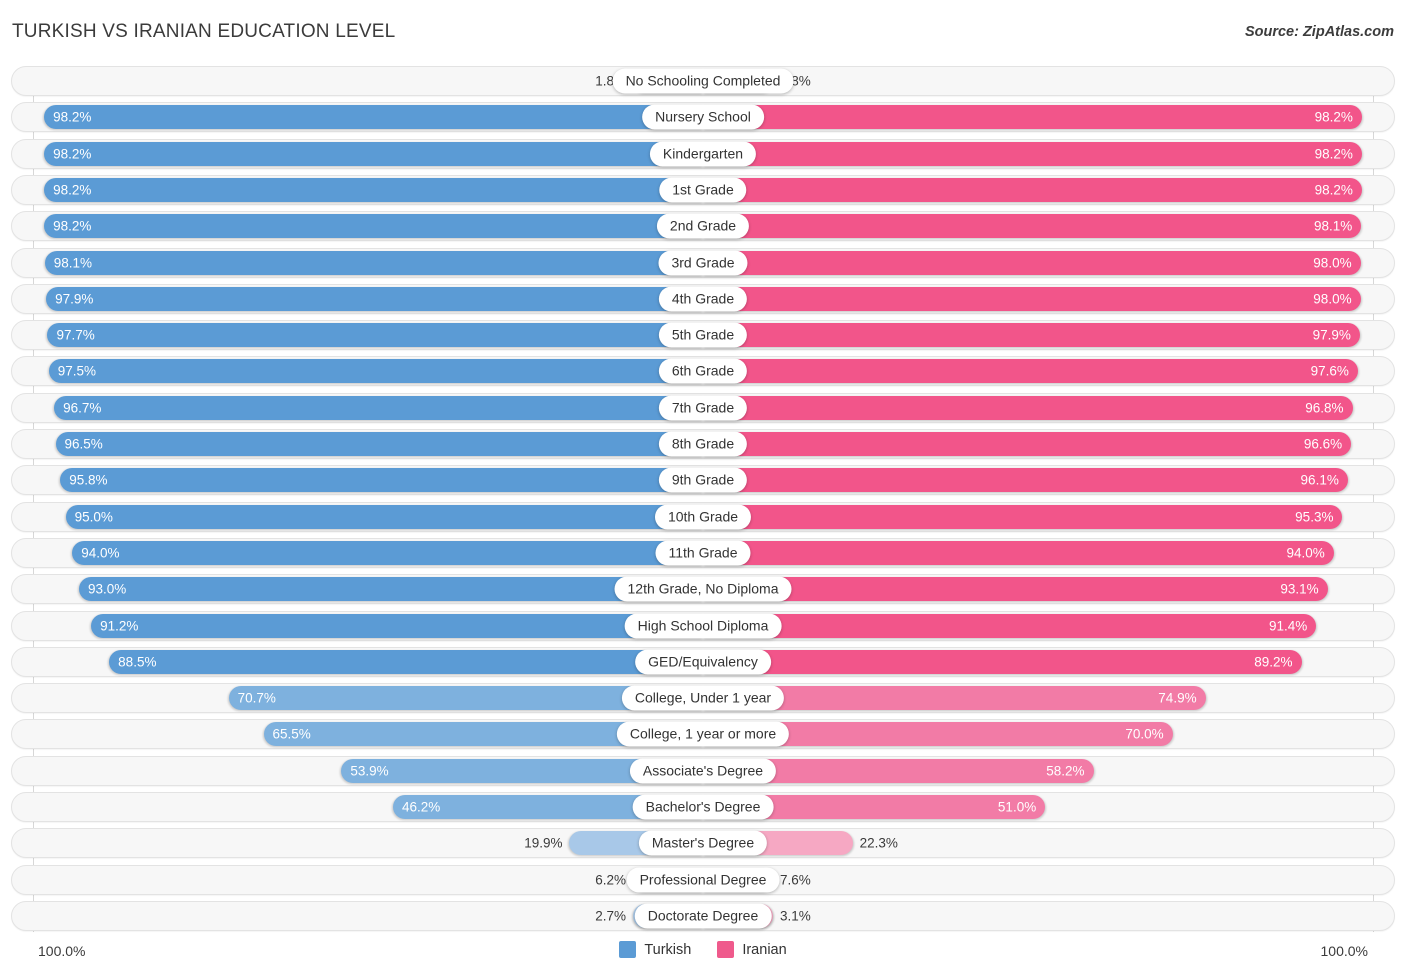 This screenshot has width=1406, height=975. Describe the element at coordinates (384, 516) in the screenshot. I see `bar-turkish: 95.0%` at that location.